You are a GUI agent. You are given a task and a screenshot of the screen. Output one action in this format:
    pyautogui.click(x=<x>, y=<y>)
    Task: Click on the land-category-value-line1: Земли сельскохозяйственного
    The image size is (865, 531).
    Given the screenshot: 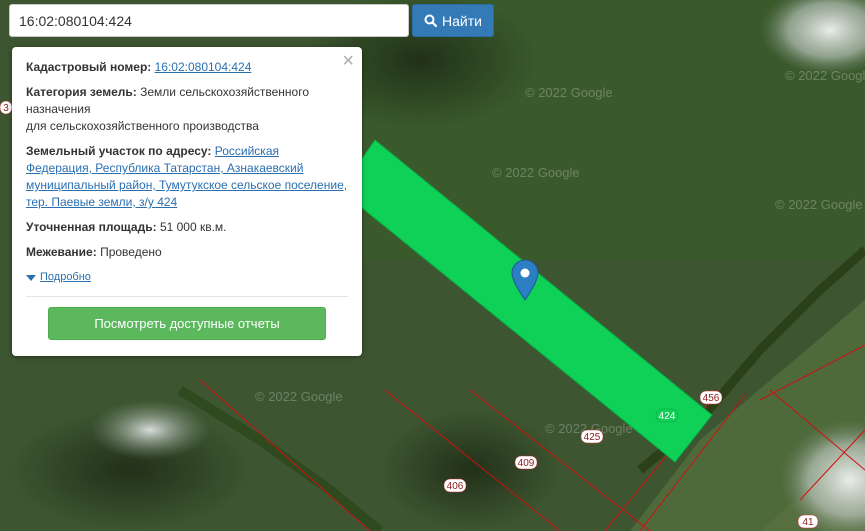 What is the action you would take?
    pyautogui.click(x=225, y=92)
    